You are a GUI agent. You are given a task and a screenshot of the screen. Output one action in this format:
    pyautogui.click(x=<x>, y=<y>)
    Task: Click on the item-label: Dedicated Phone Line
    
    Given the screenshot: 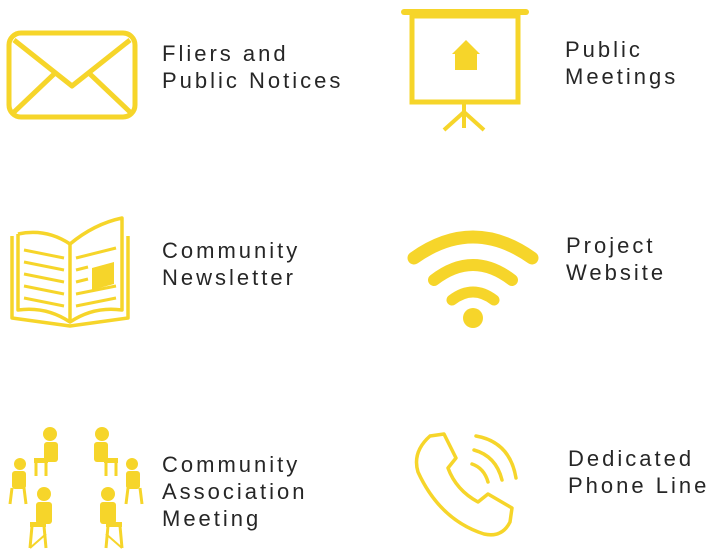 What is the action you would take?
    pyautogui.click(x=639, y=472)
    